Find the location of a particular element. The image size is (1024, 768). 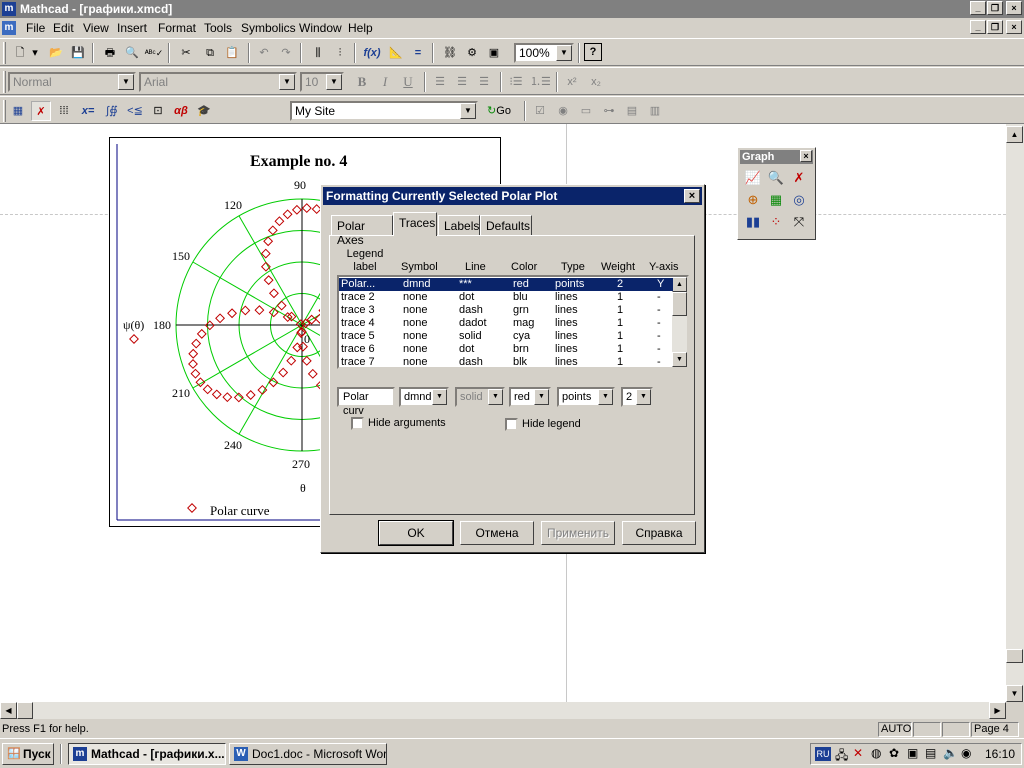

tray-app-icon: ◉ is located at coordinates (966, 753).